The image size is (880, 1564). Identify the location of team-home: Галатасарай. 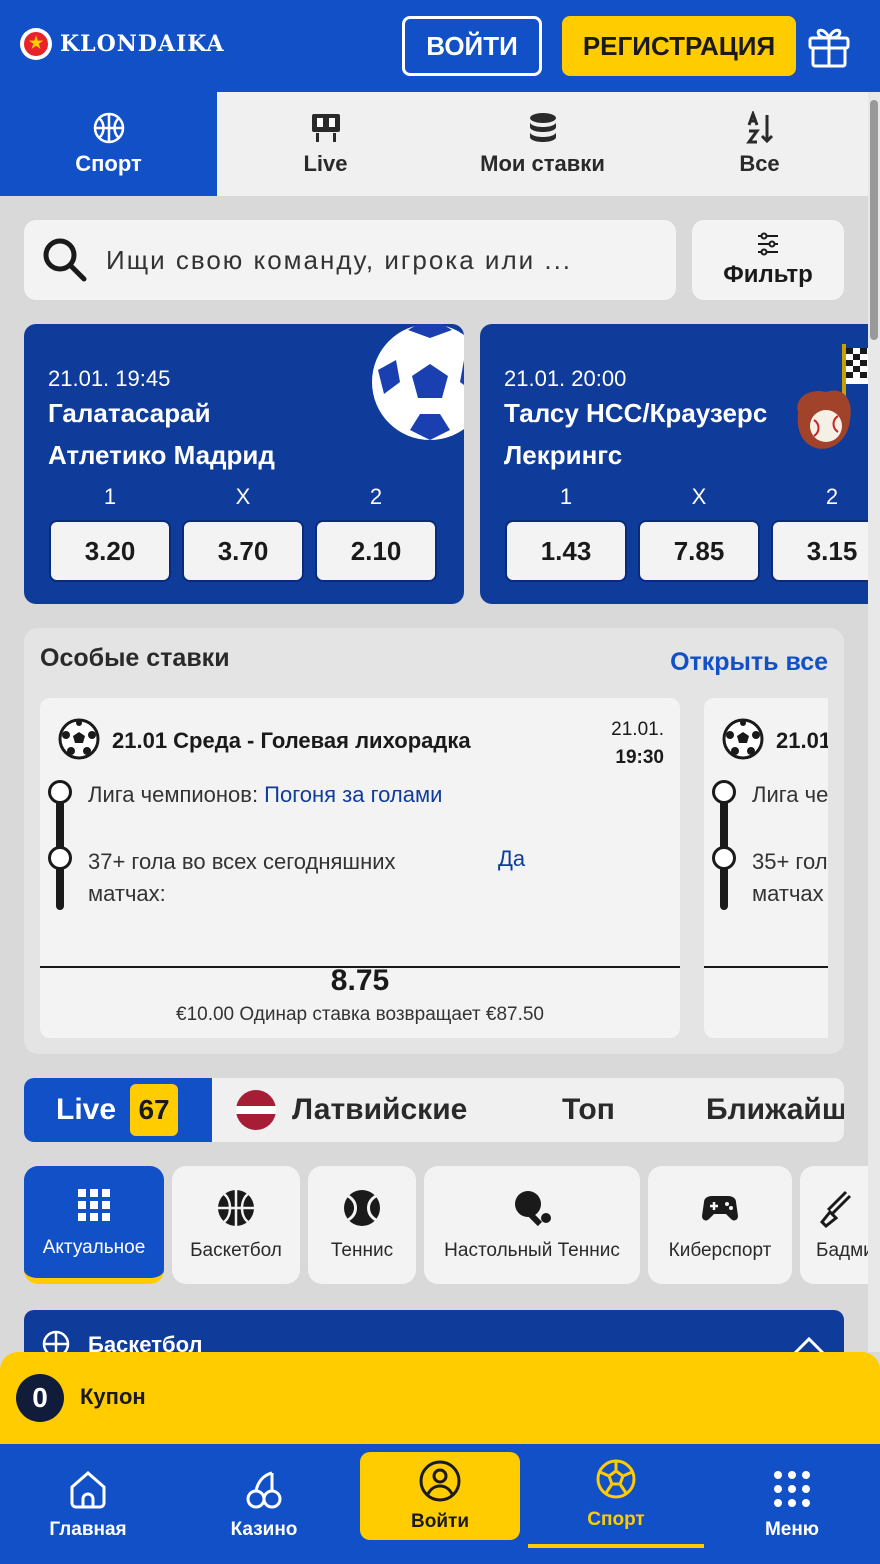
(129, 413).